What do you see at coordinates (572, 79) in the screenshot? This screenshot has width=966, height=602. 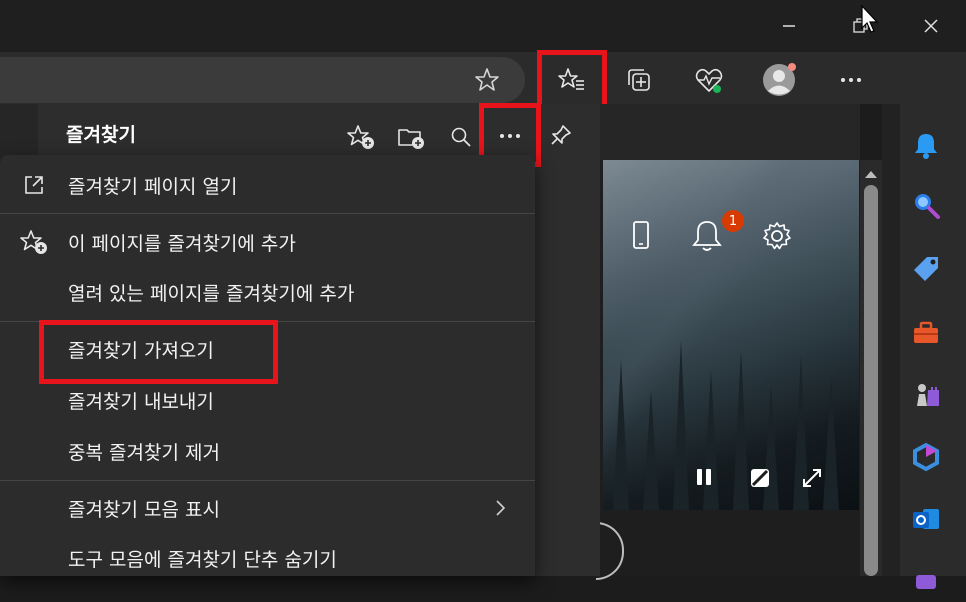 I see `highlight-box-favorites` at bounding box center [572, 79].